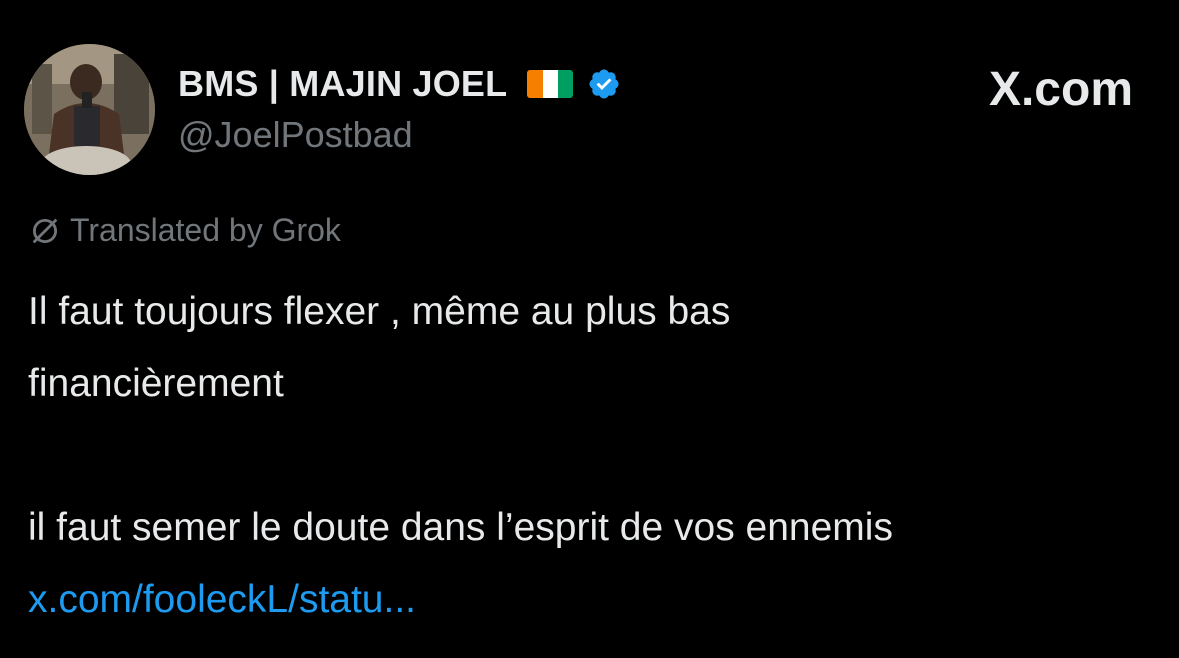 Image resolution: width=1179 pixels, height=658 pixels. Describe the element at coordinates (45, 230) in the screenshot. I see `grok-icon` at that location.